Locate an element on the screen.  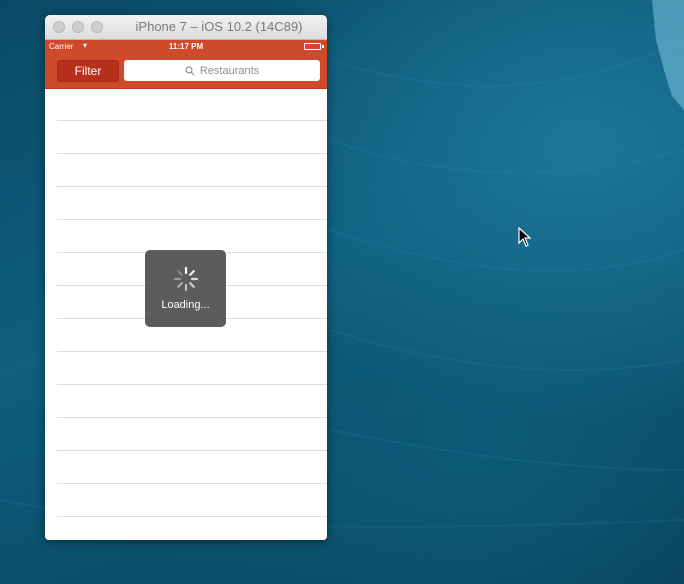
filter-button: Filter is located at coordinates (88, 71).